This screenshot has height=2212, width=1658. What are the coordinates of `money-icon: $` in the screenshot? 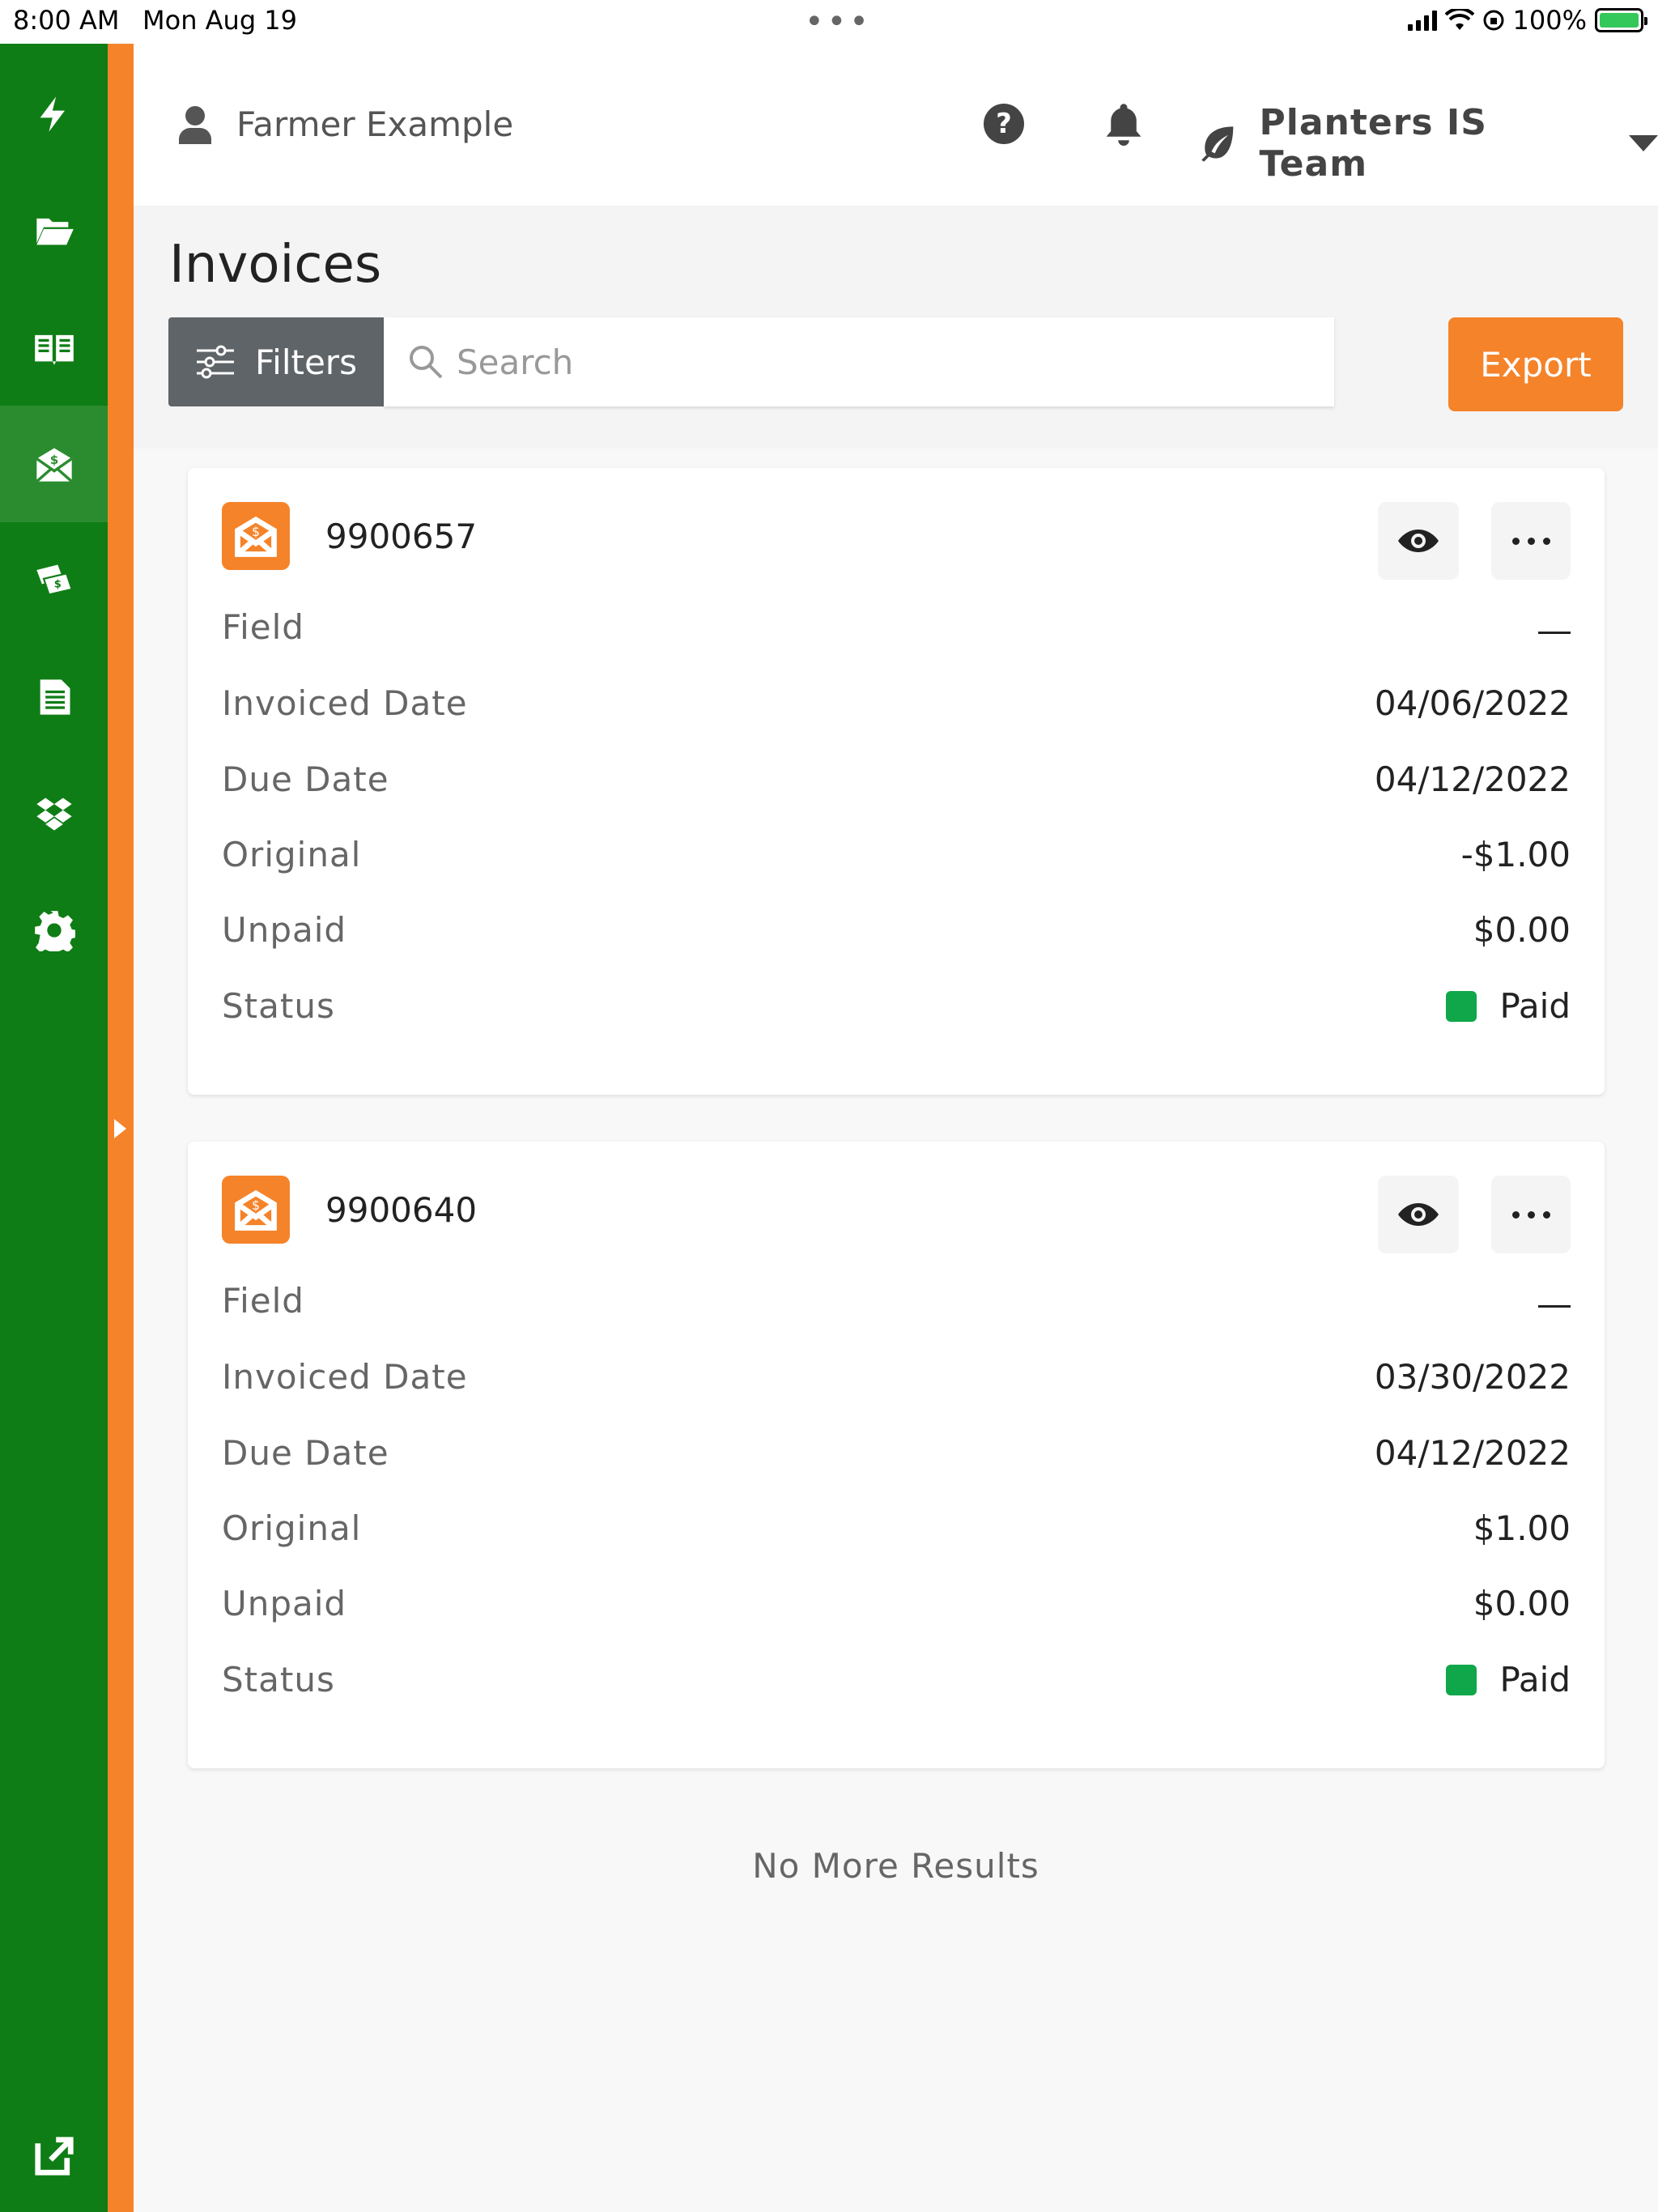 It's located at (54, 580).